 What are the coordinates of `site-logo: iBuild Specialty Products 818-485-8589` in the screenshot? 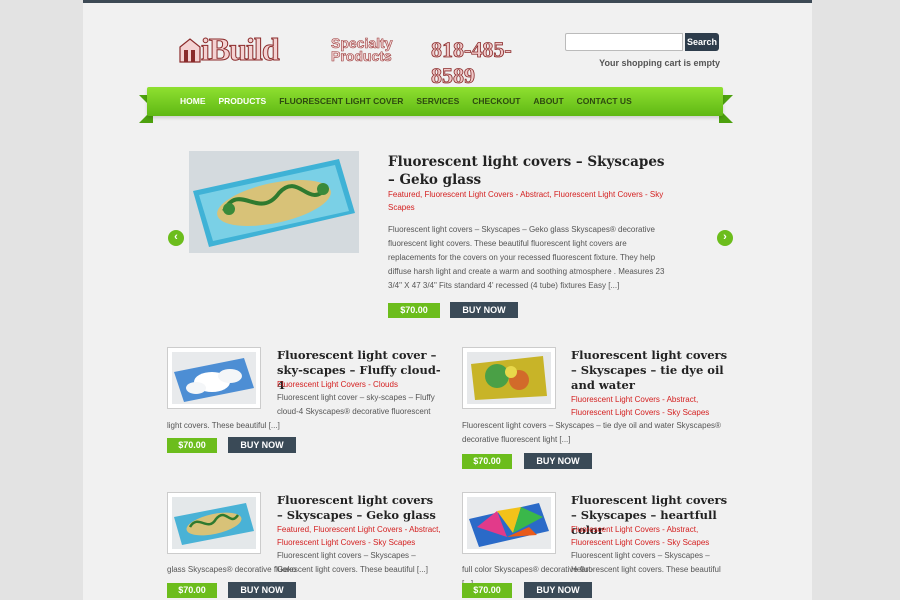 It's located at (365, 59).